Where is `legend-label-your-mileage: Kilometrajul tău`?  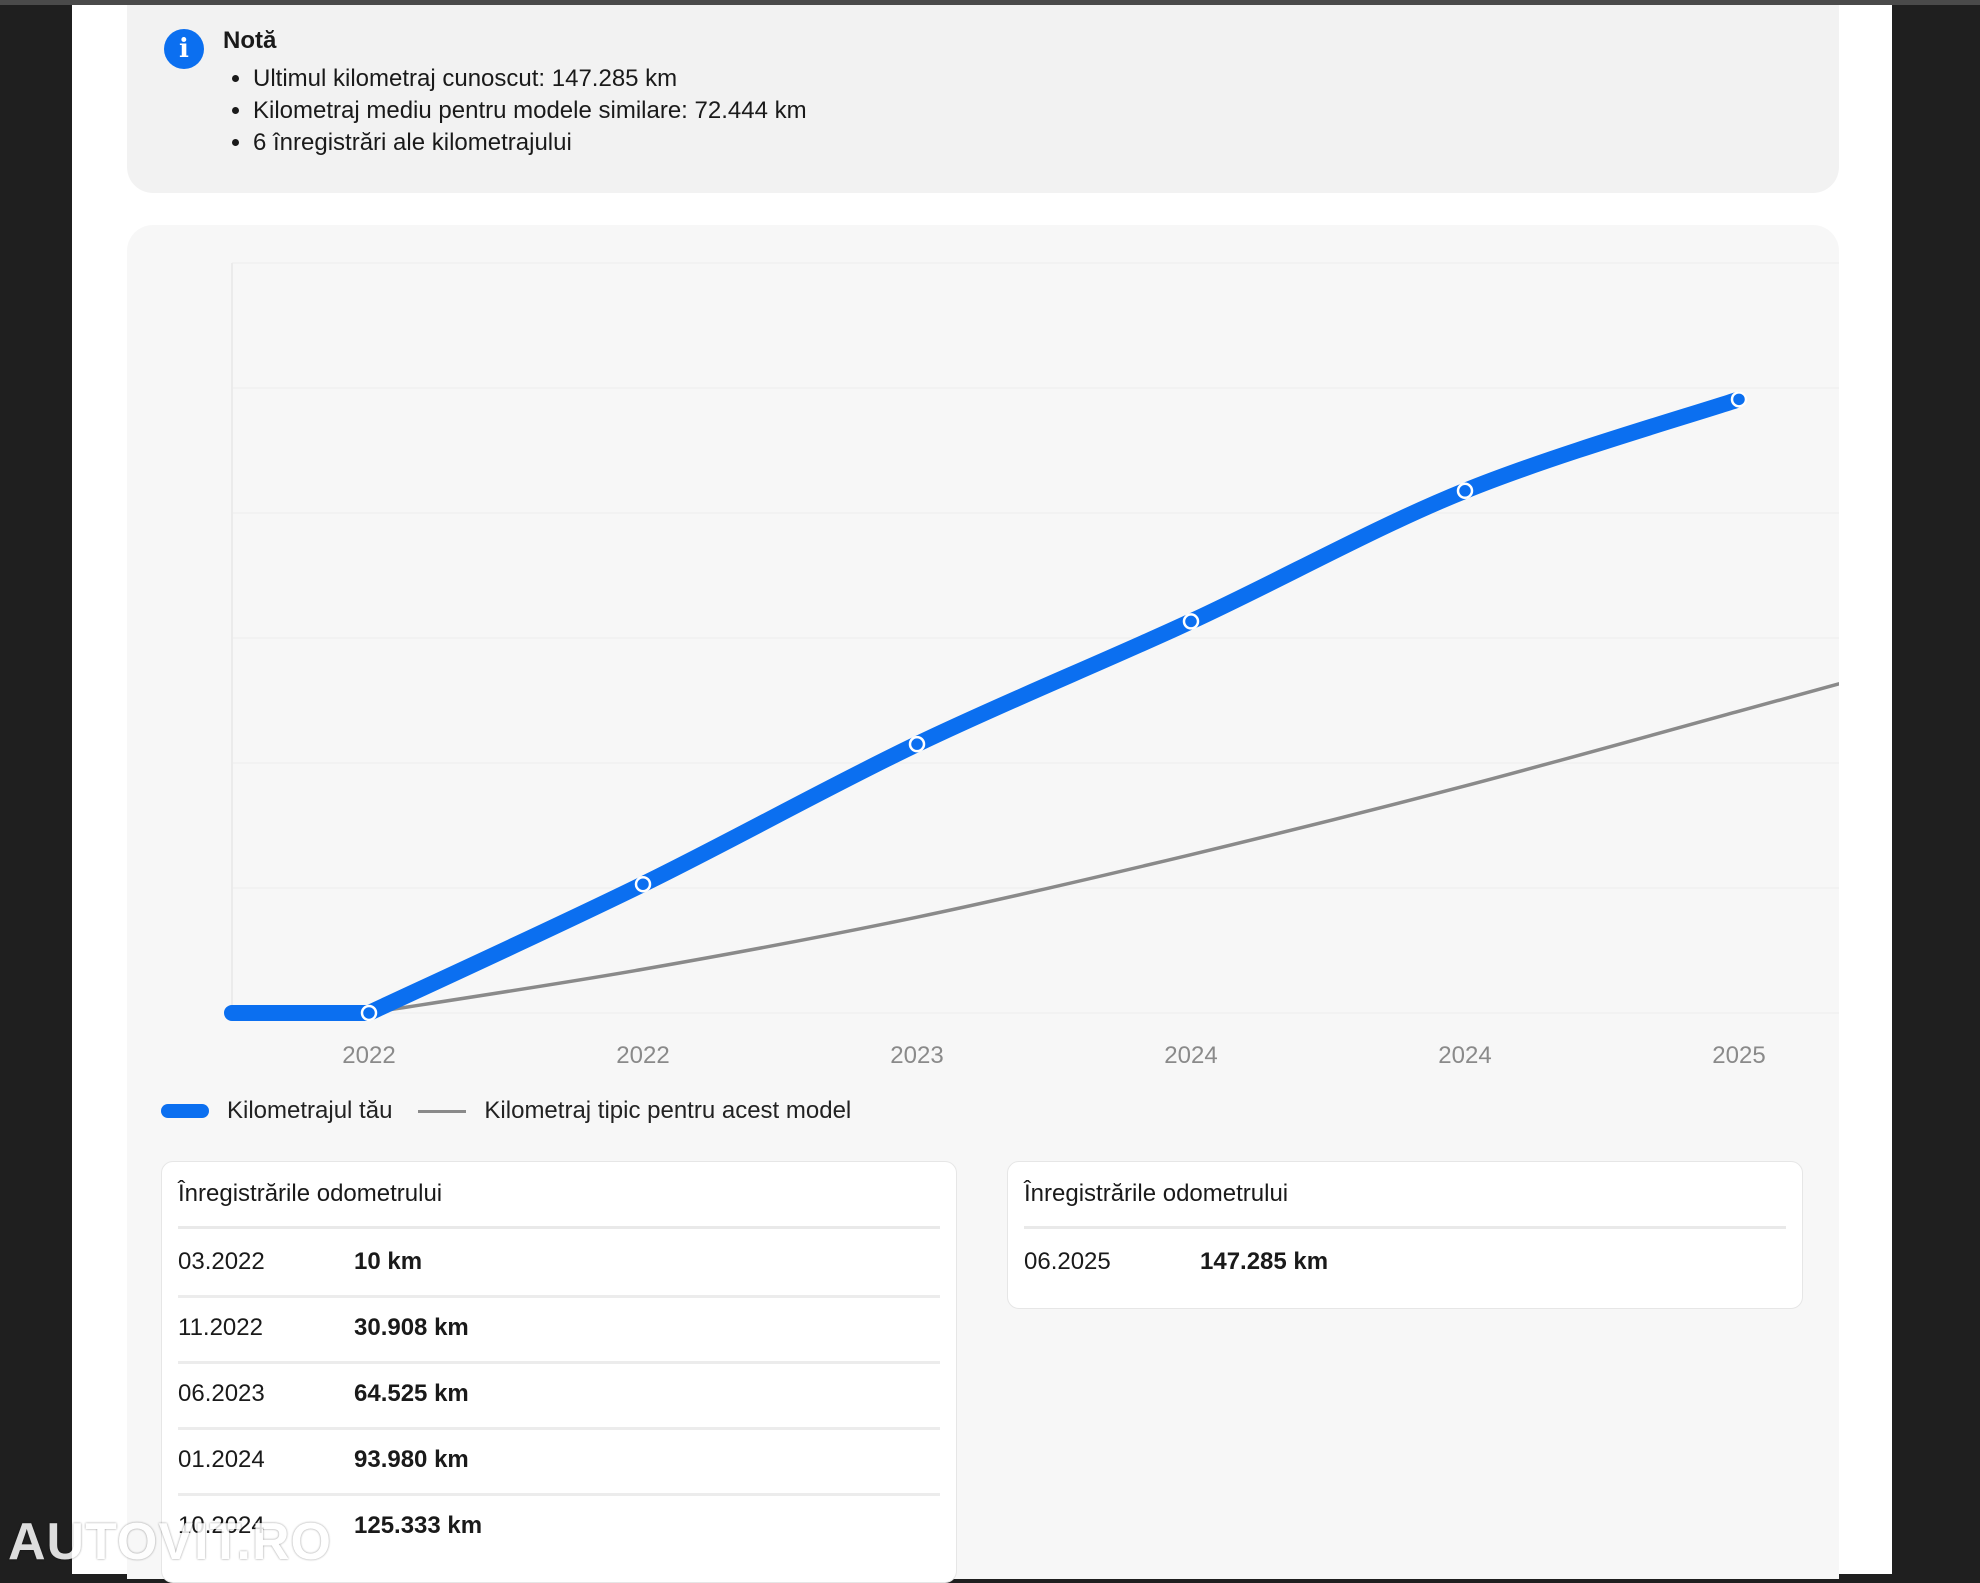 legend-label-your-mileage: Kilometrajul tău is located at coordinates (310, 1110).